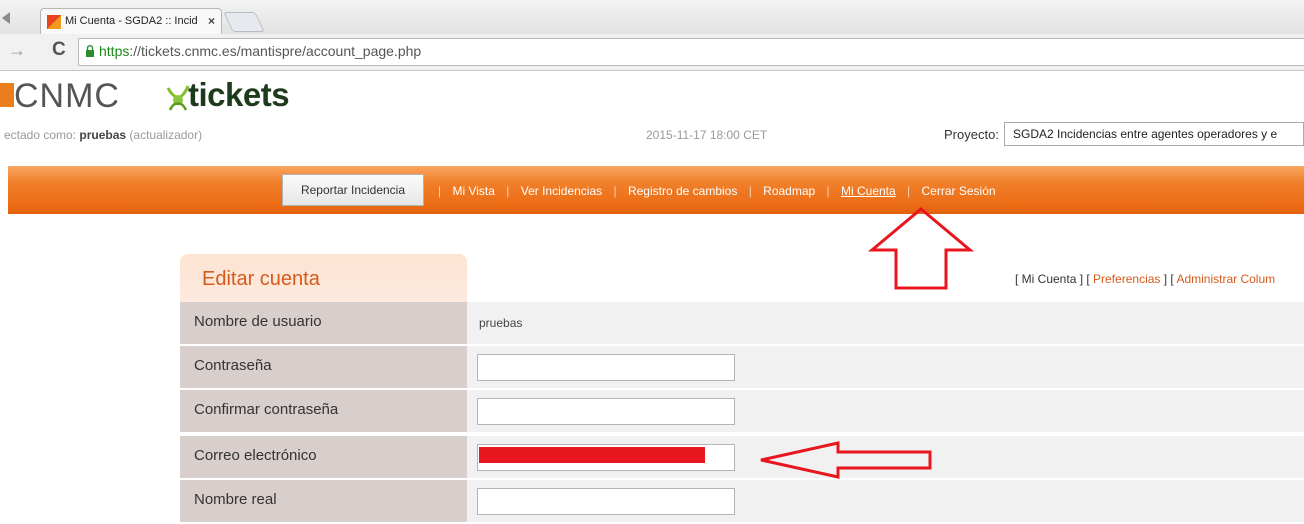 This screenshot has height=524, width=1304. I want to click on confirm-password-label: Confirmar contraseña, so click(266, 409).